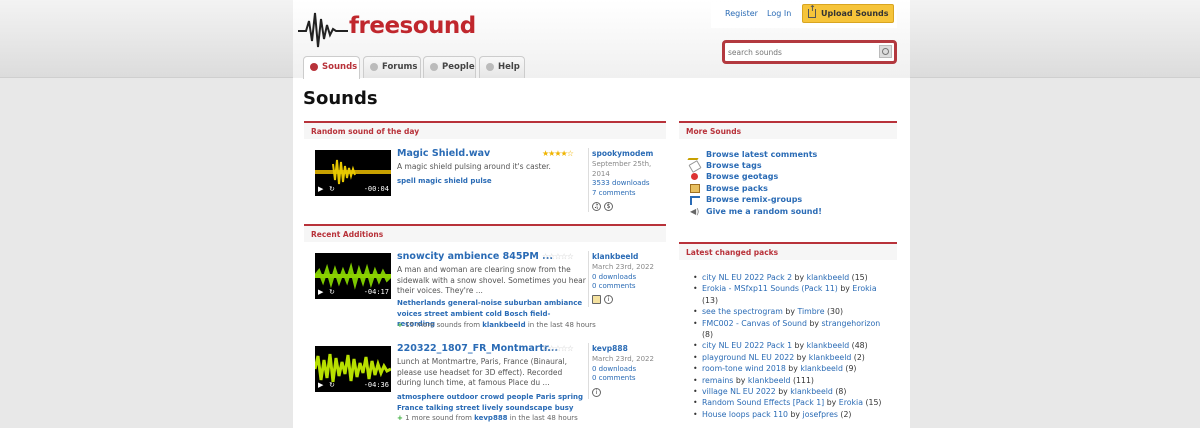 This screenshot has width=1200, height=428. I want to click on browse-packs-link: Browse packs, so click(737, 188).